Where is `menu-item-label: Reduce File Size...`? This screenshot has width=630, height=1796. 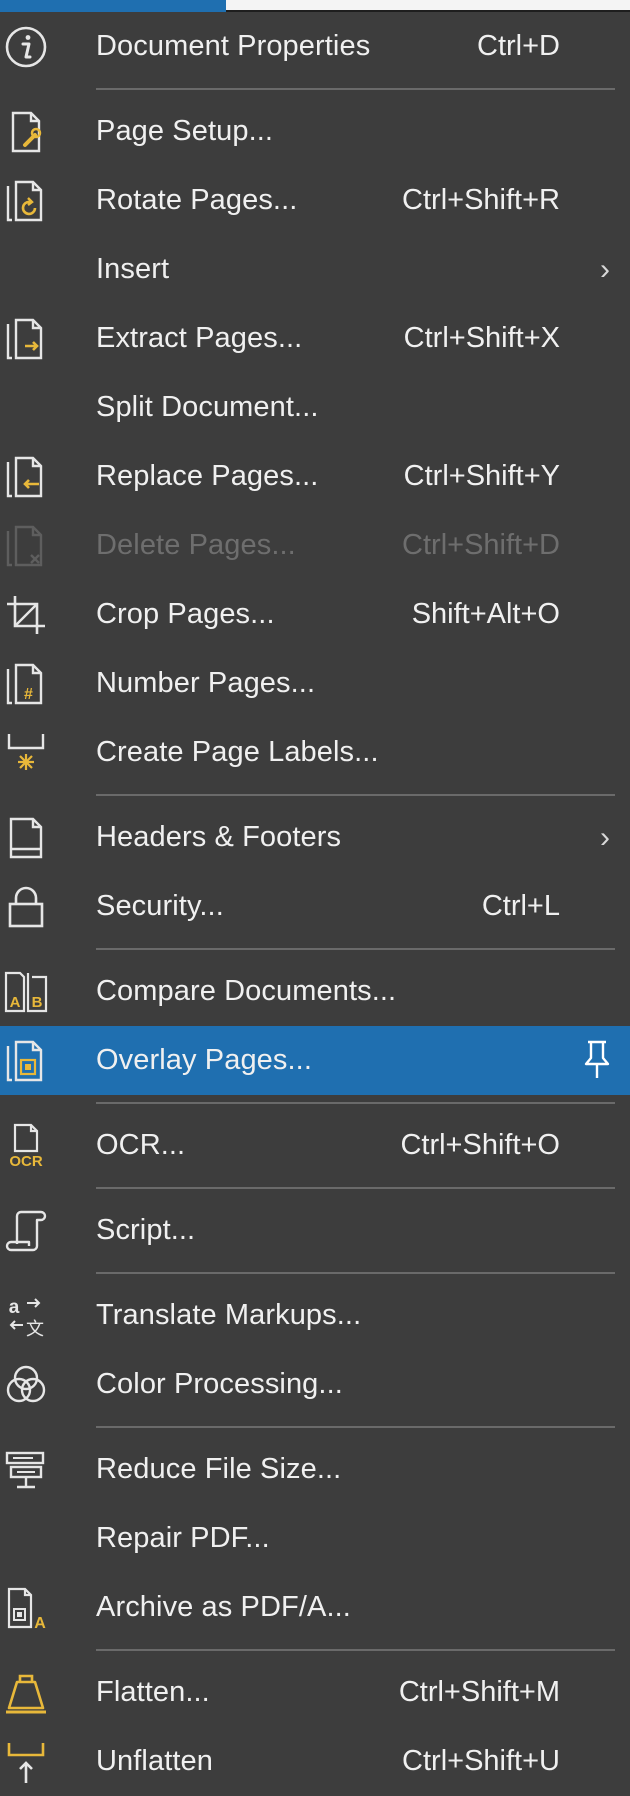 menu-item-label: Reduce File Size... is located at coordinates (219, 1469).